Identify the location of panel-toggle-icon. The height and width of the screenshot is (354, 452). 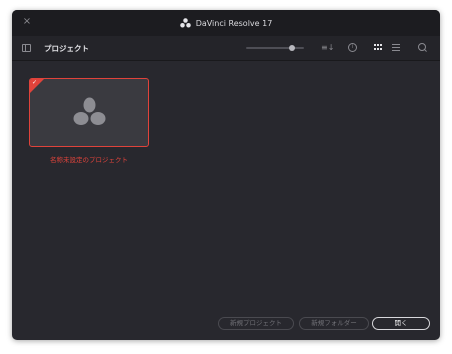
(26, 48).